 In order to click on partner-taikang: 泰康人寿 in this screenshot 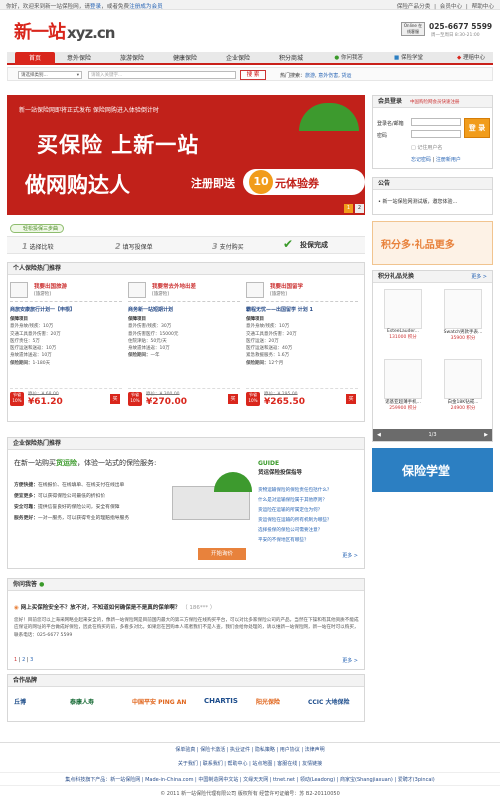, I will do `click(82, 701)`.